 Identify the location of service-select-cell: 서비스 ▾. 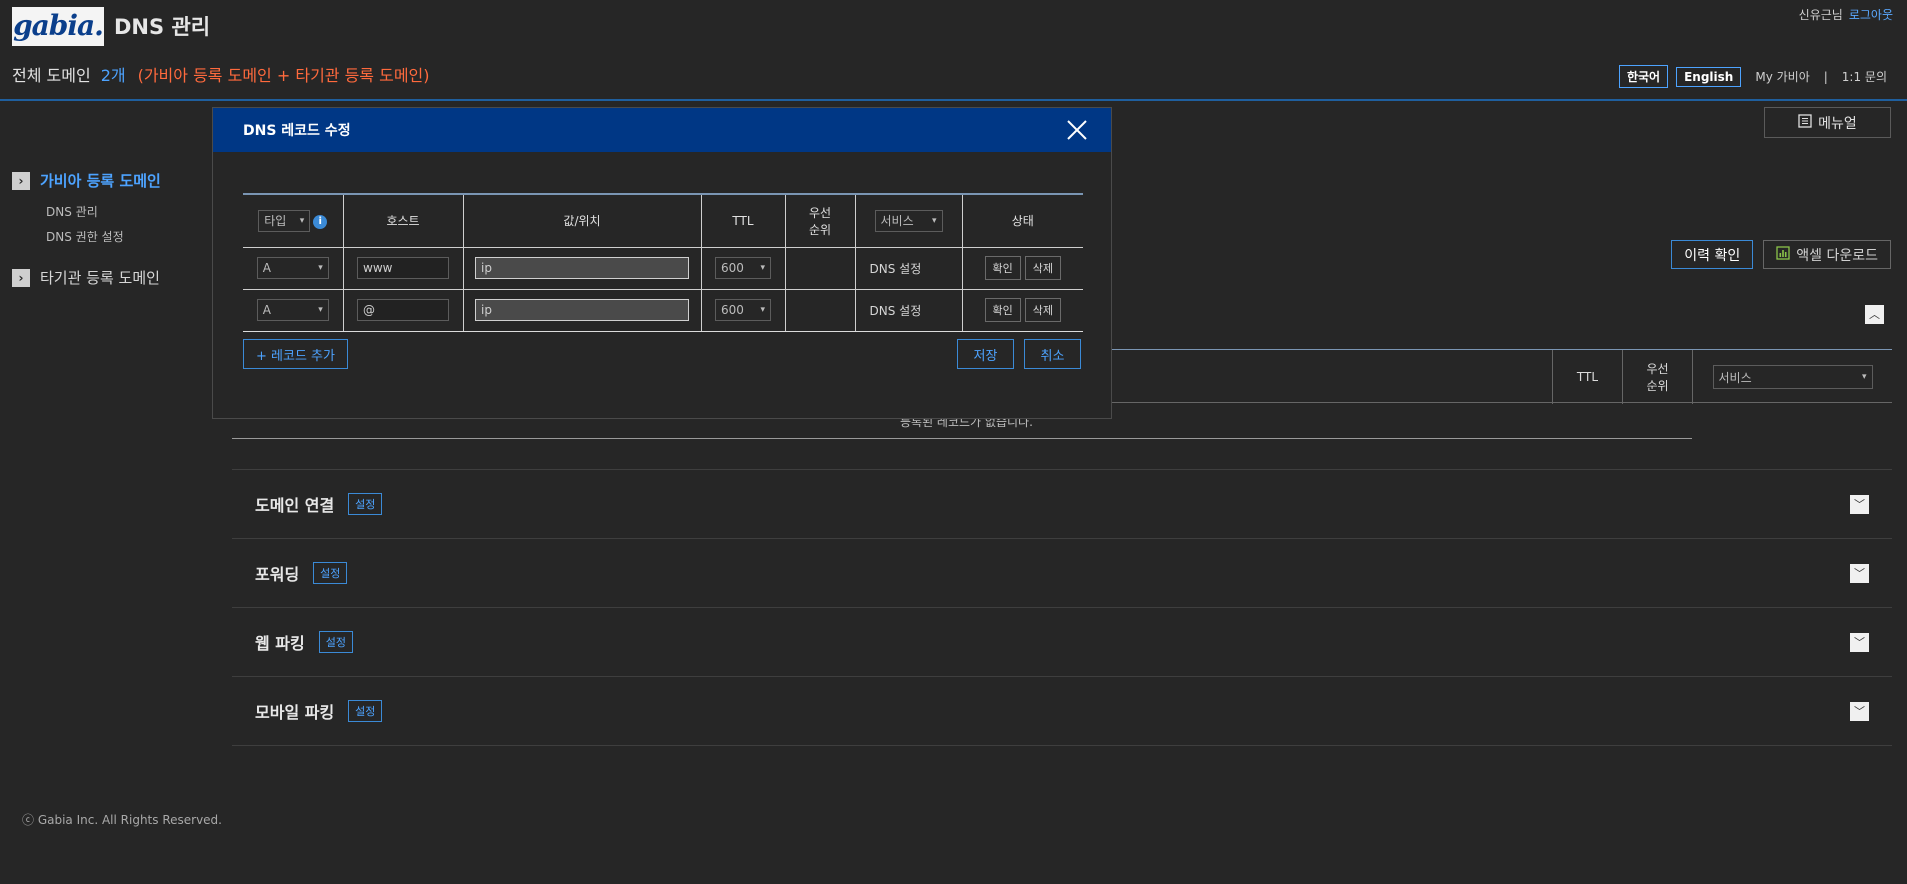
(1792, 377).